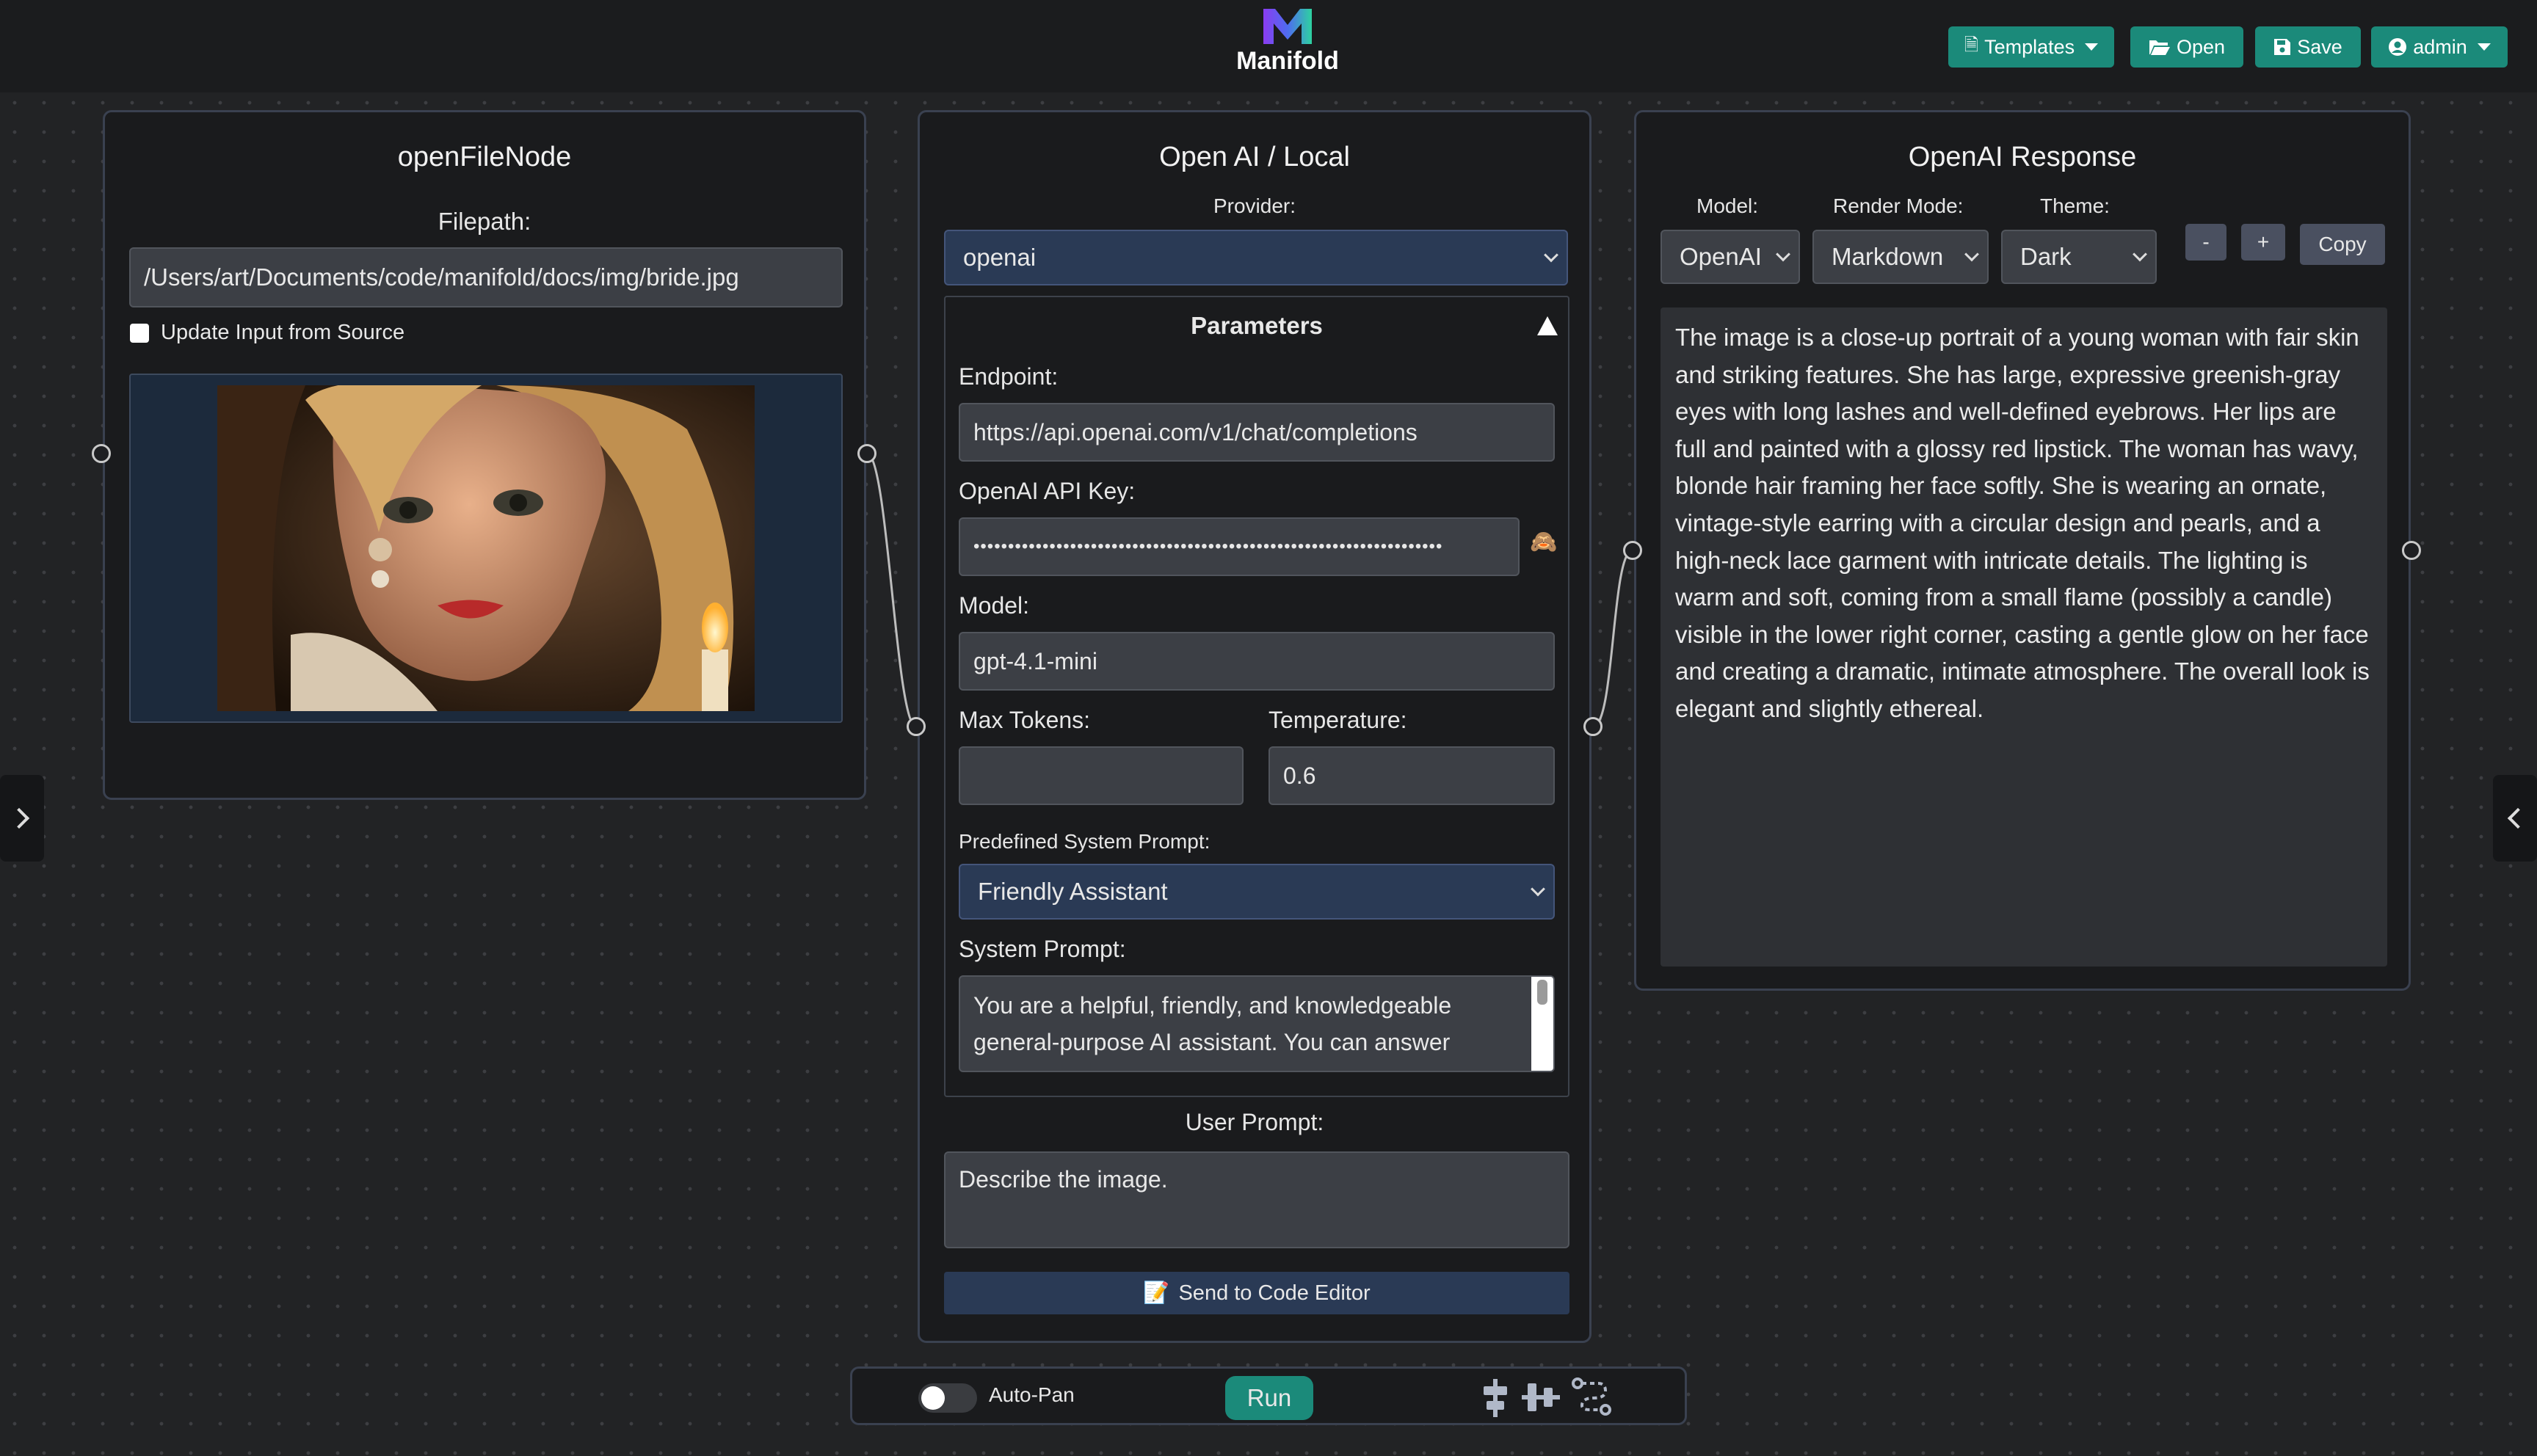 The height and width of the screenshot is (1456, 2537). What do you see at coordinates (1274, 1293) in the screenshot?
I see `send-button-label: Send to Code Editor` at bounding box center [1274, 1293].